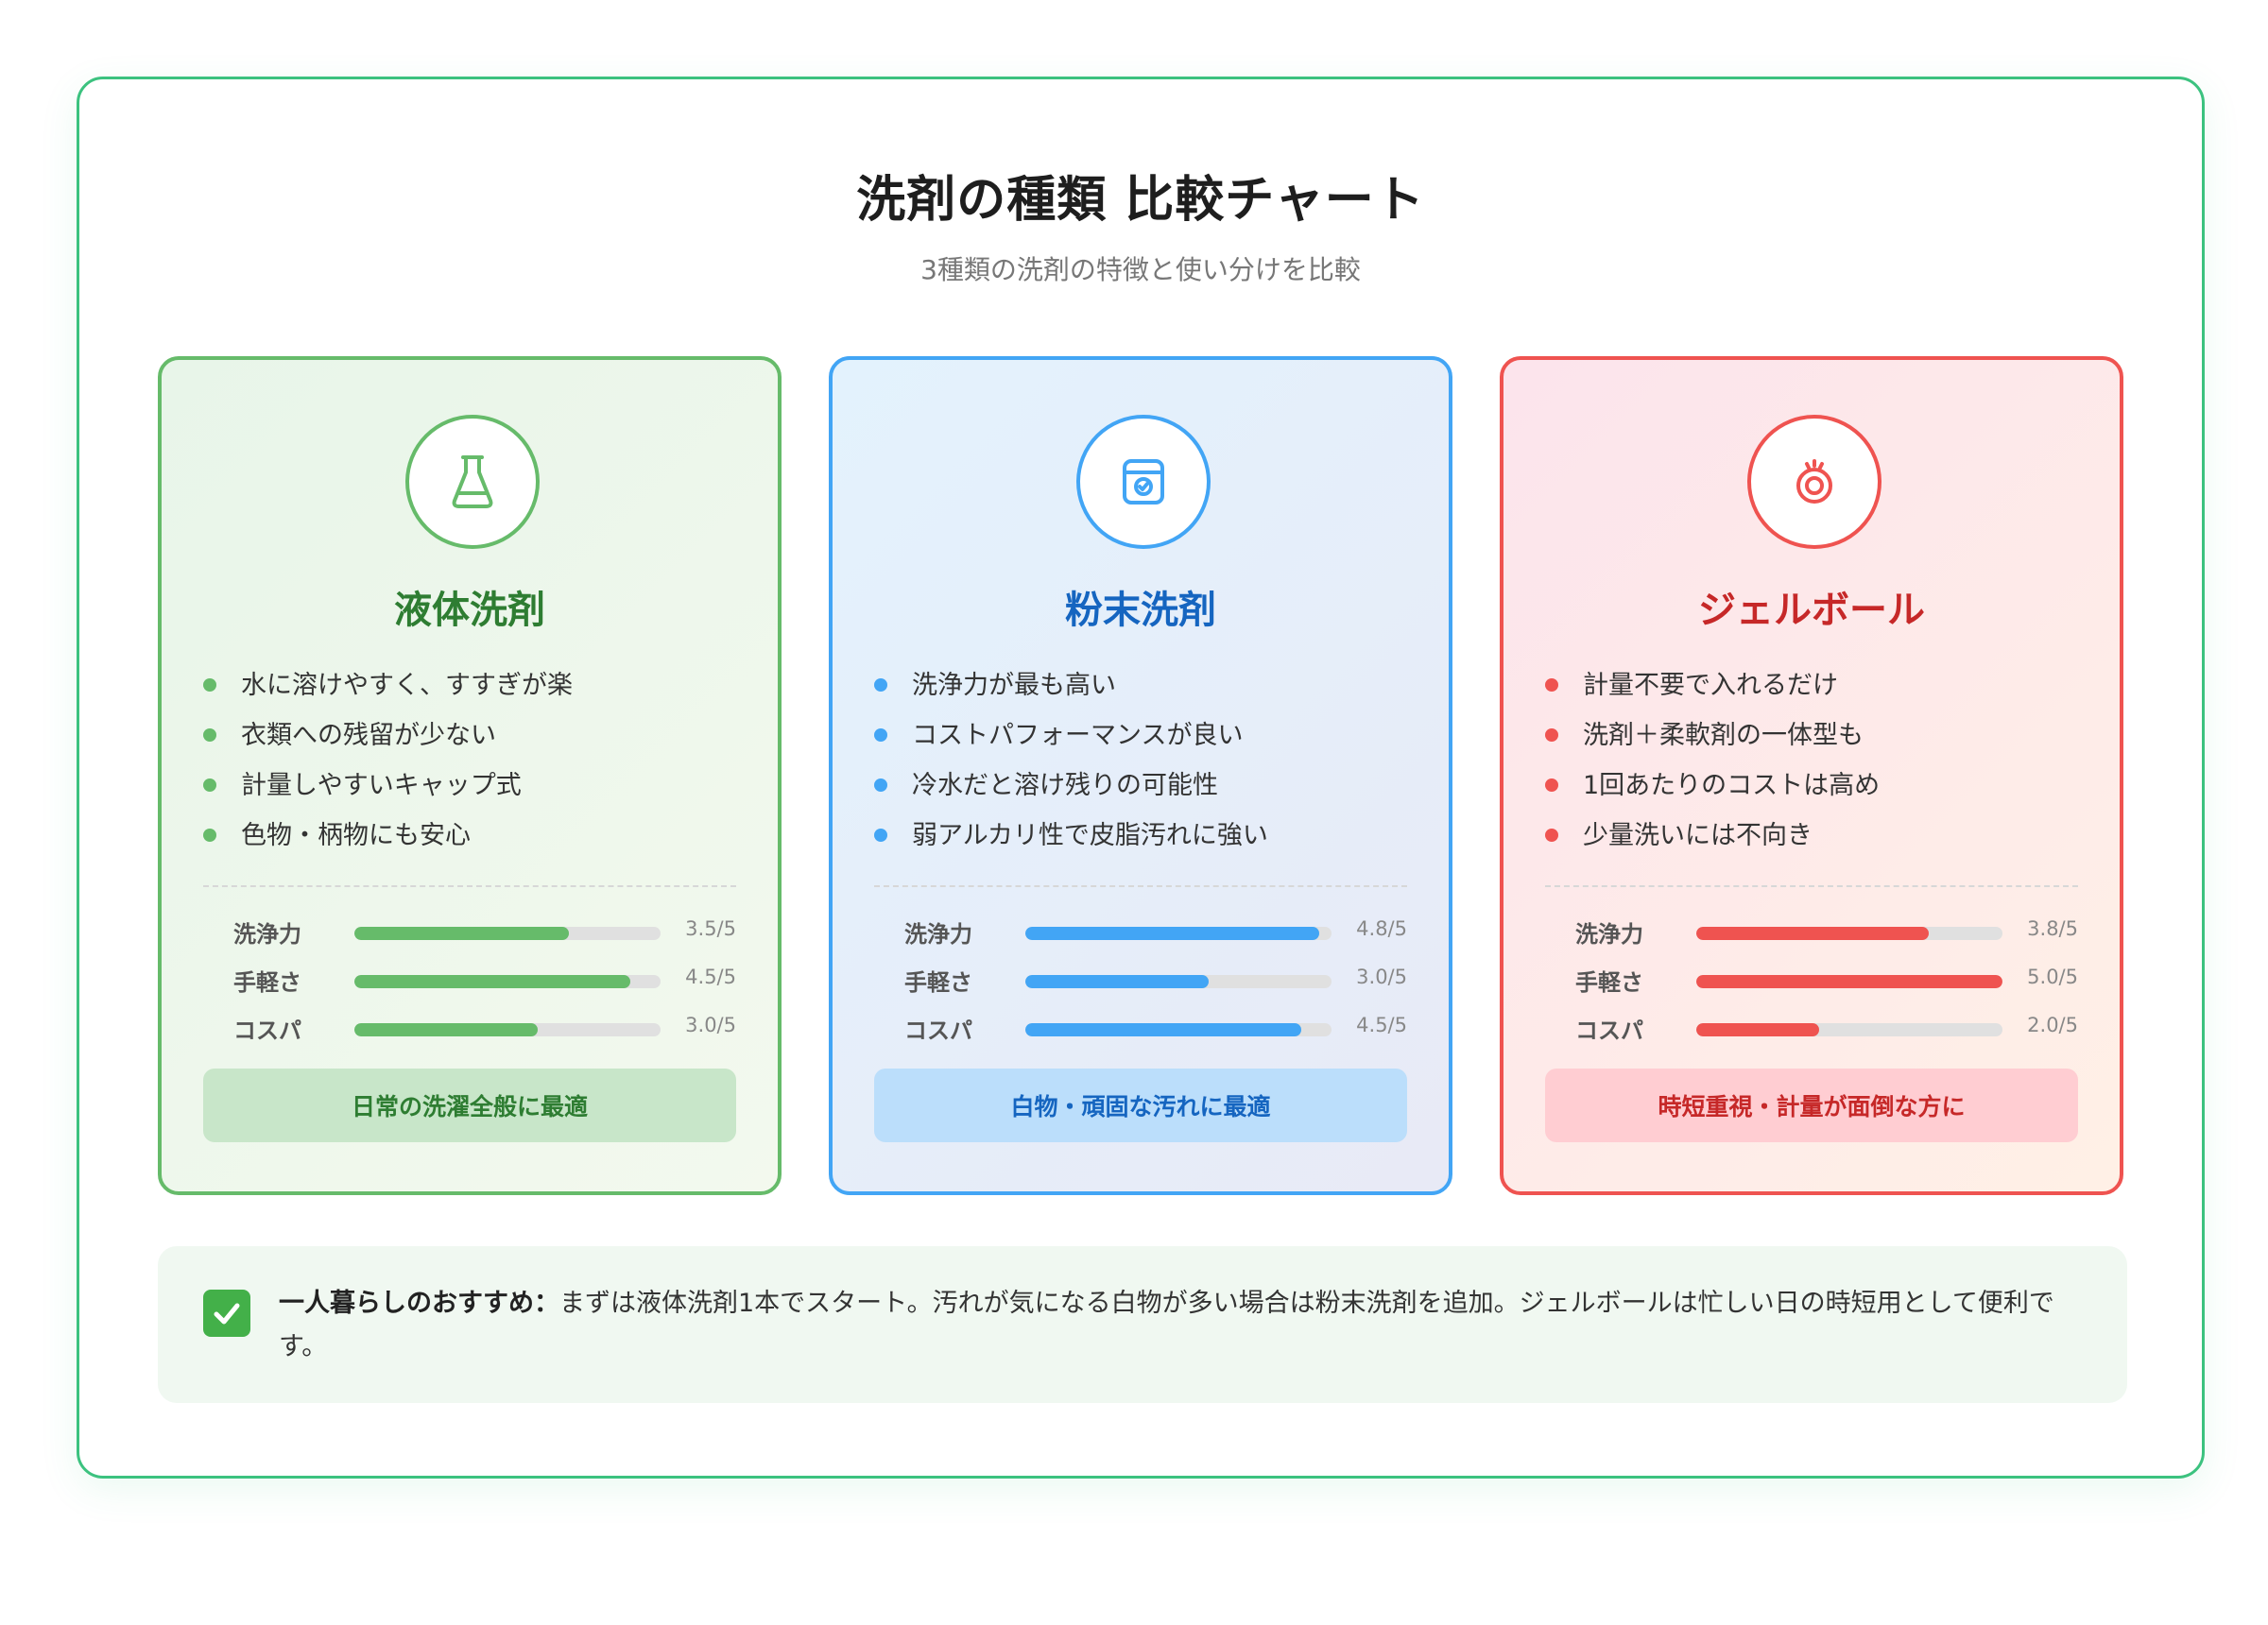  Describe the element at coordinates (1140, 611) in the screenshot. I see `card-title: 粉末洗剤` at that location.